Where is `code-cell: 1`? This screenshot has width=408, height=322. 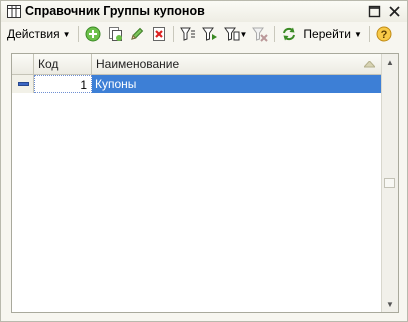
code-cell: 1 is located at coordinates (63, 84).